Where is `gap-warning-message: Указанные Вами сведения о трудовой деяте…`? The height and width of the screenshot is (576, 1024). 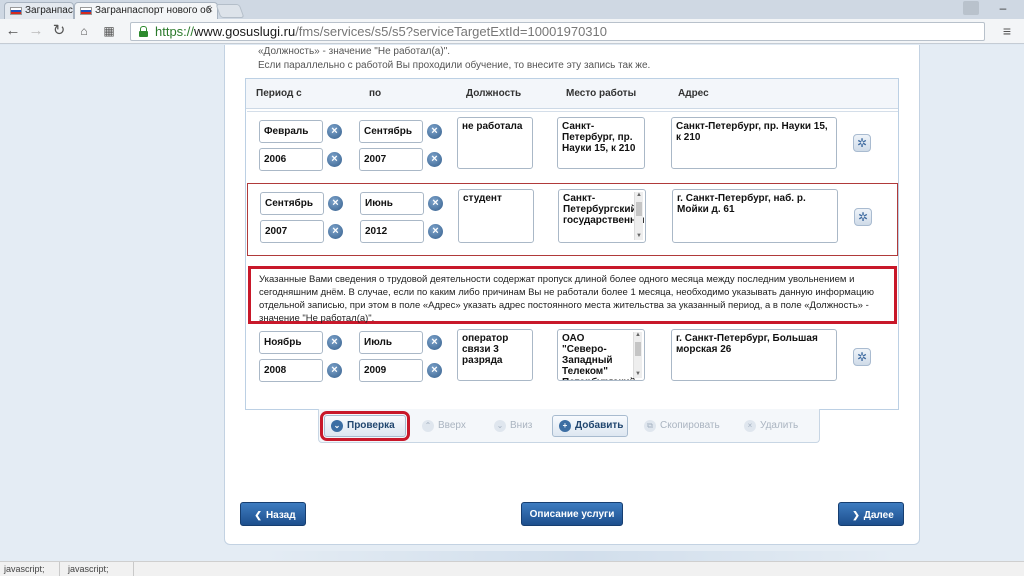 gap-warning-message: Указанные Вами сведения о трудовой деяте… is located at coordinates (572, 295).